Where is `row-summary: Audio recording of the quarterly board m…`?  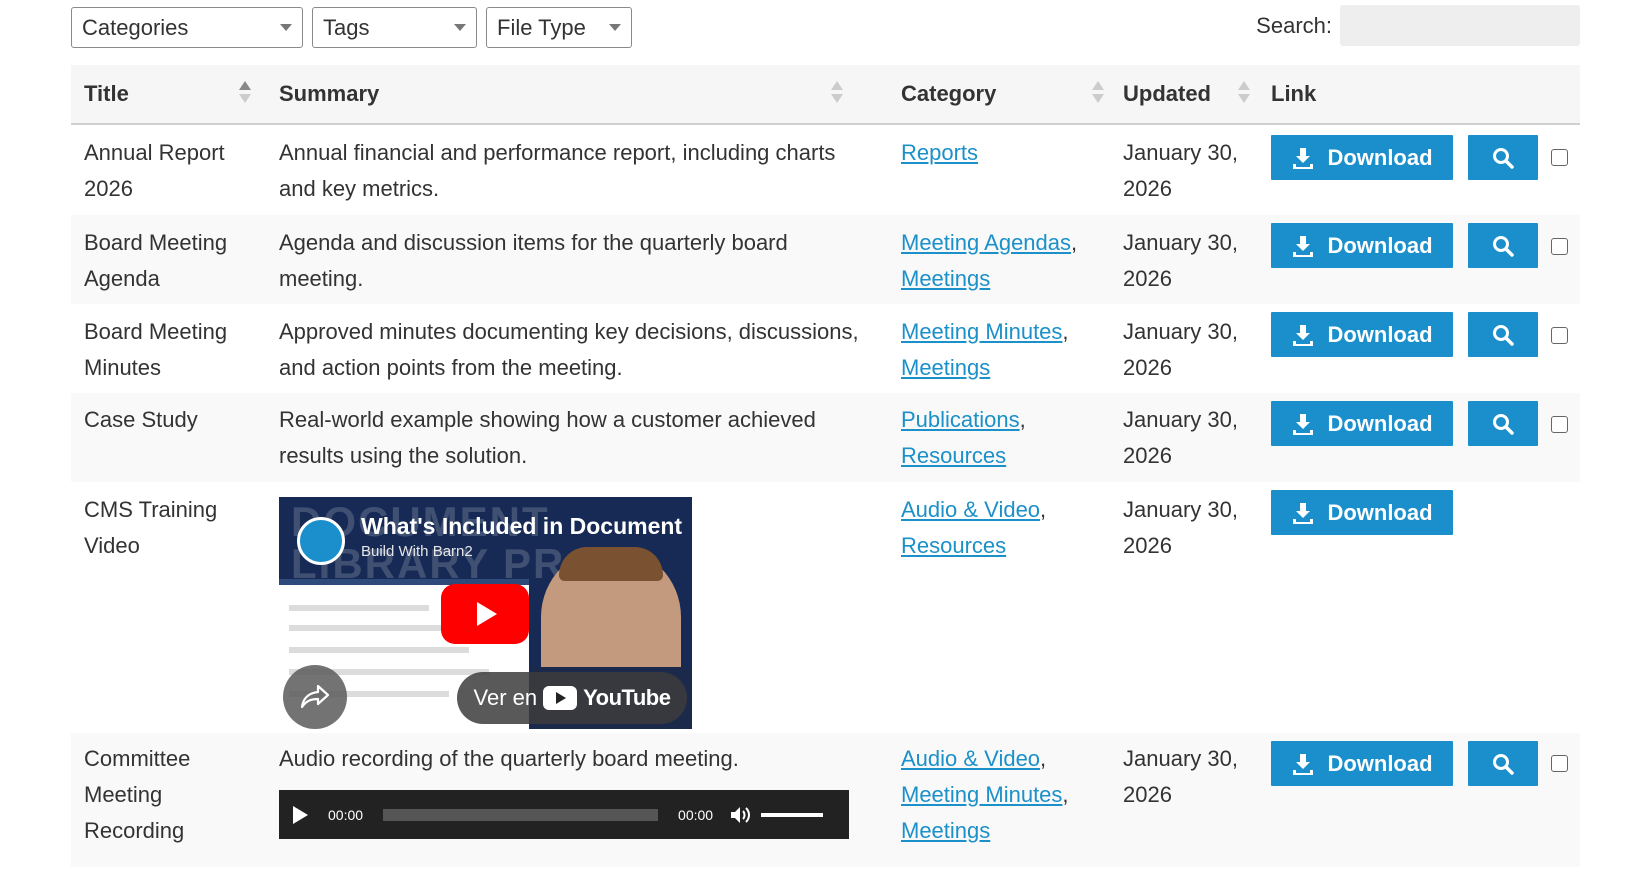 row-summary: Audio recording of the quarterly board m… is located at coordinates (509, 758).